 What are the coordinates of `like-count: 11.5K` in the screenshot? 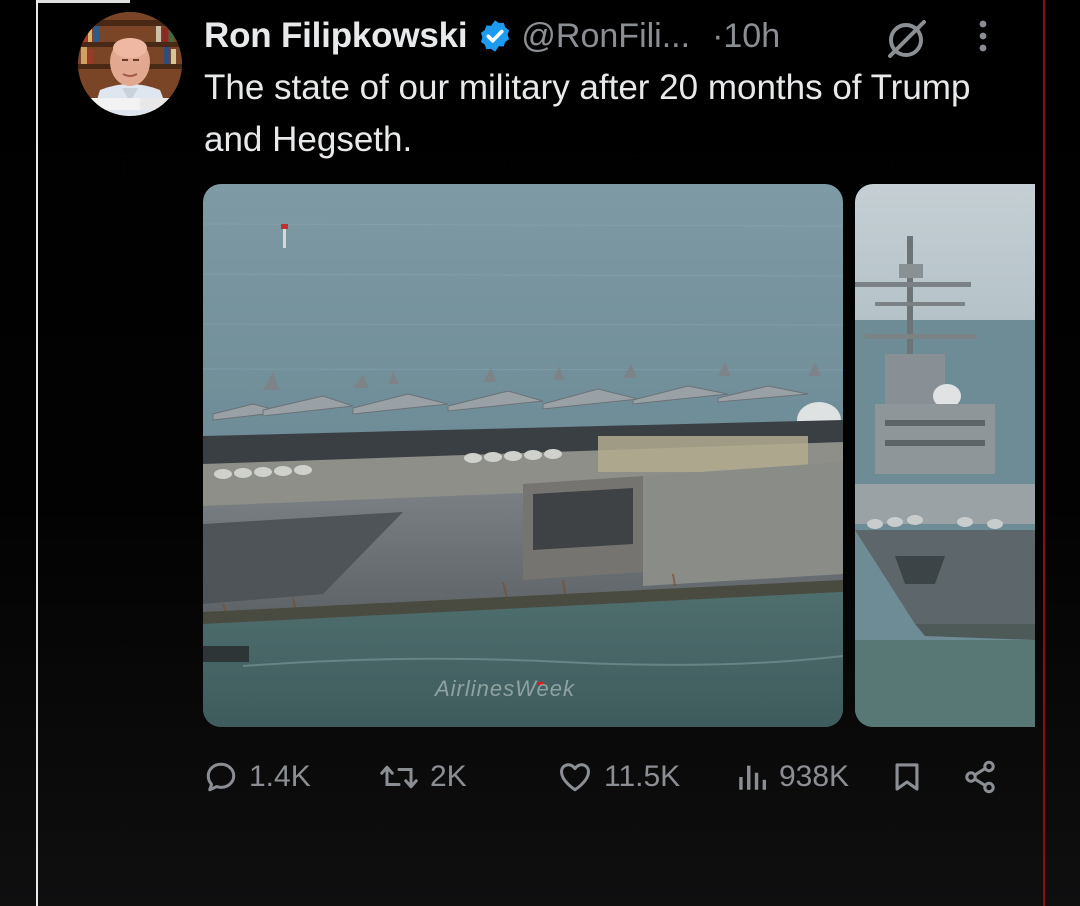 It's located at (642, 776).